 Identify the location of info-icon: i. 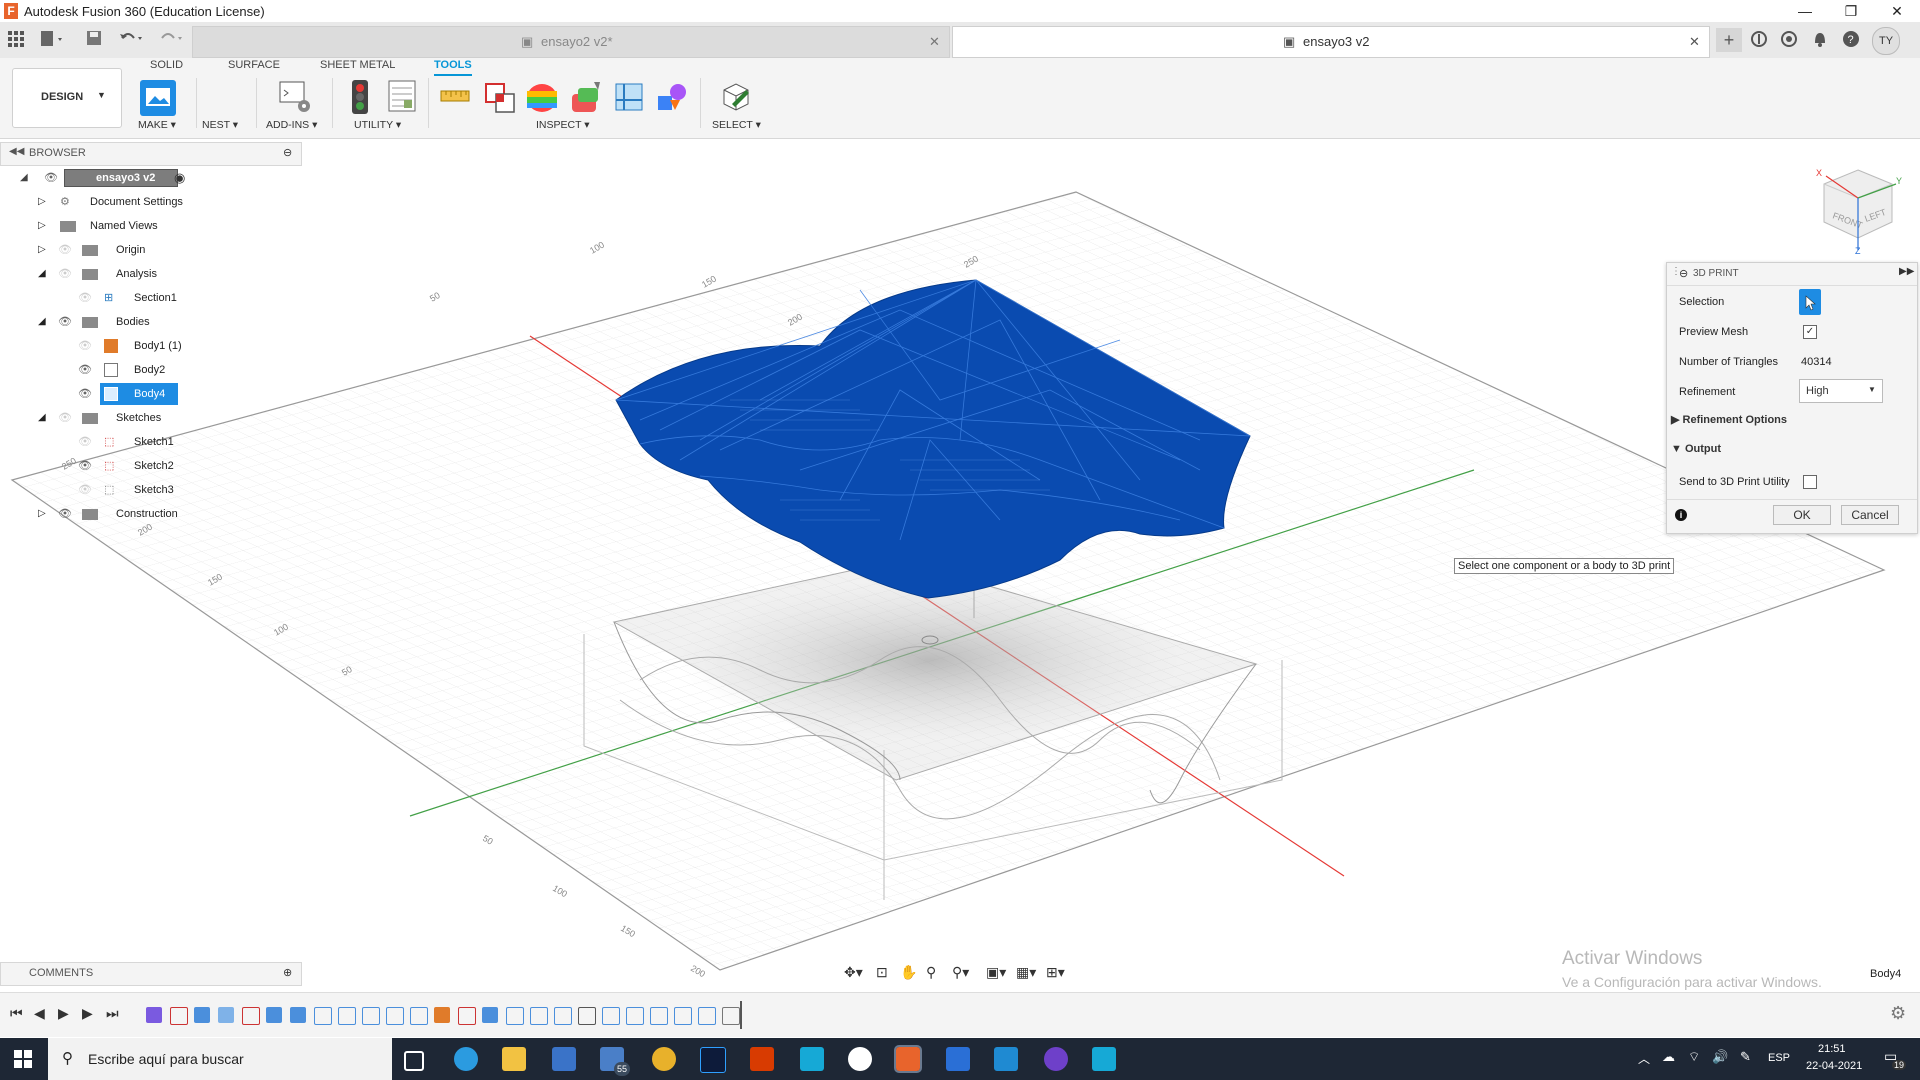
(1681, 515).